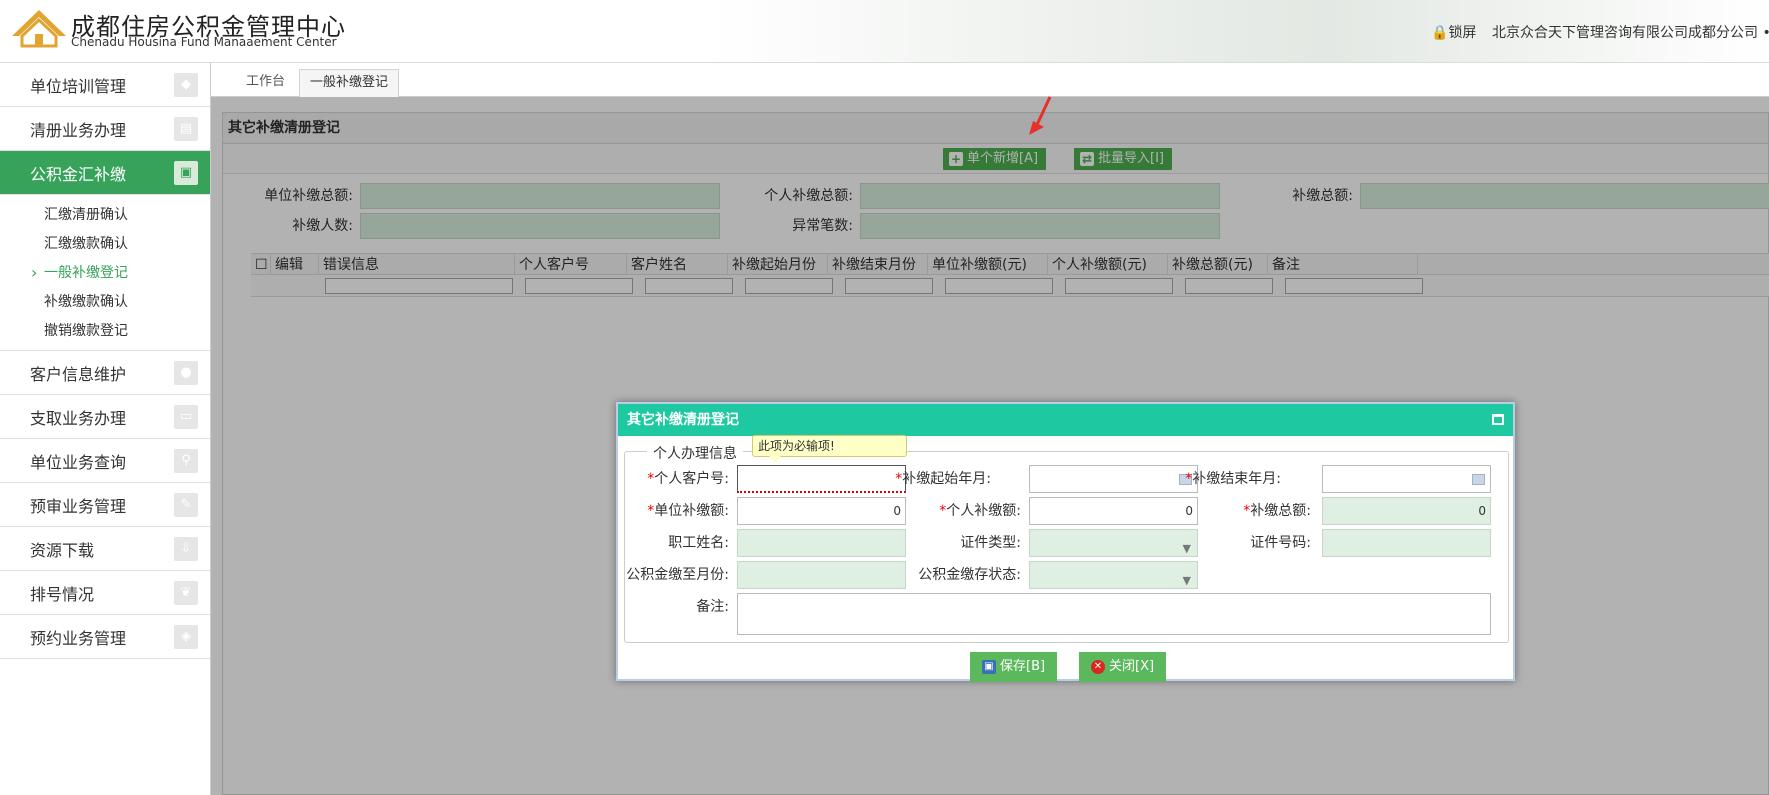 The width and height of the screenshot is (1769, 795). Describe the element at coordinates (821, 543) in the screenshot. I see `name-field` at that location.